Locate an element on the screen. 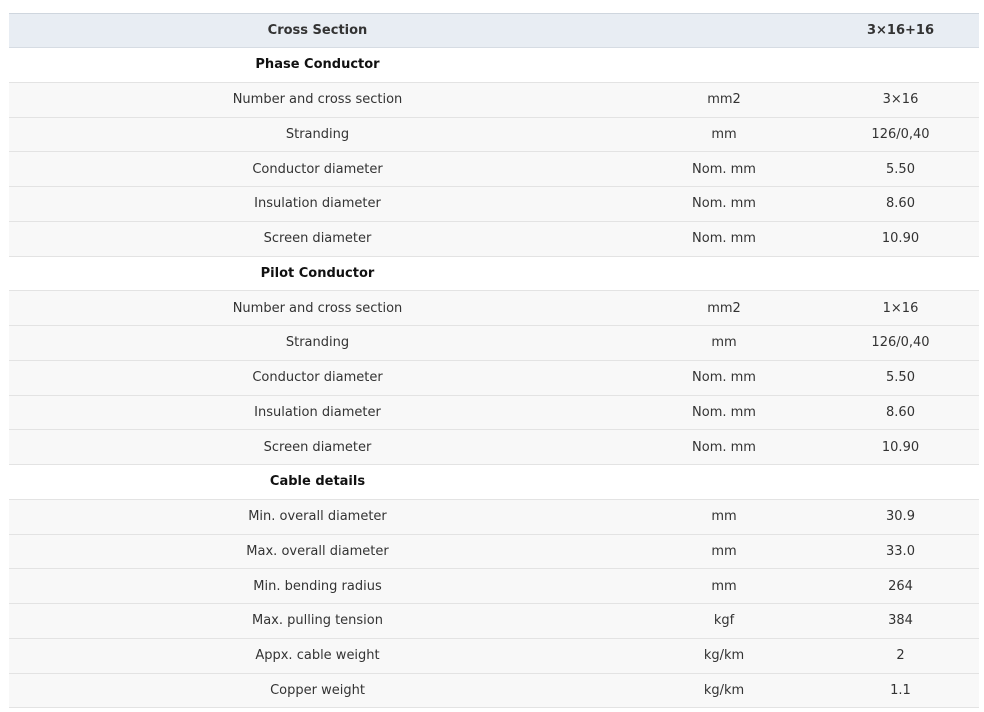 The image size is (984, 712). section-title: Cable details is located at coordinates (317, 482).